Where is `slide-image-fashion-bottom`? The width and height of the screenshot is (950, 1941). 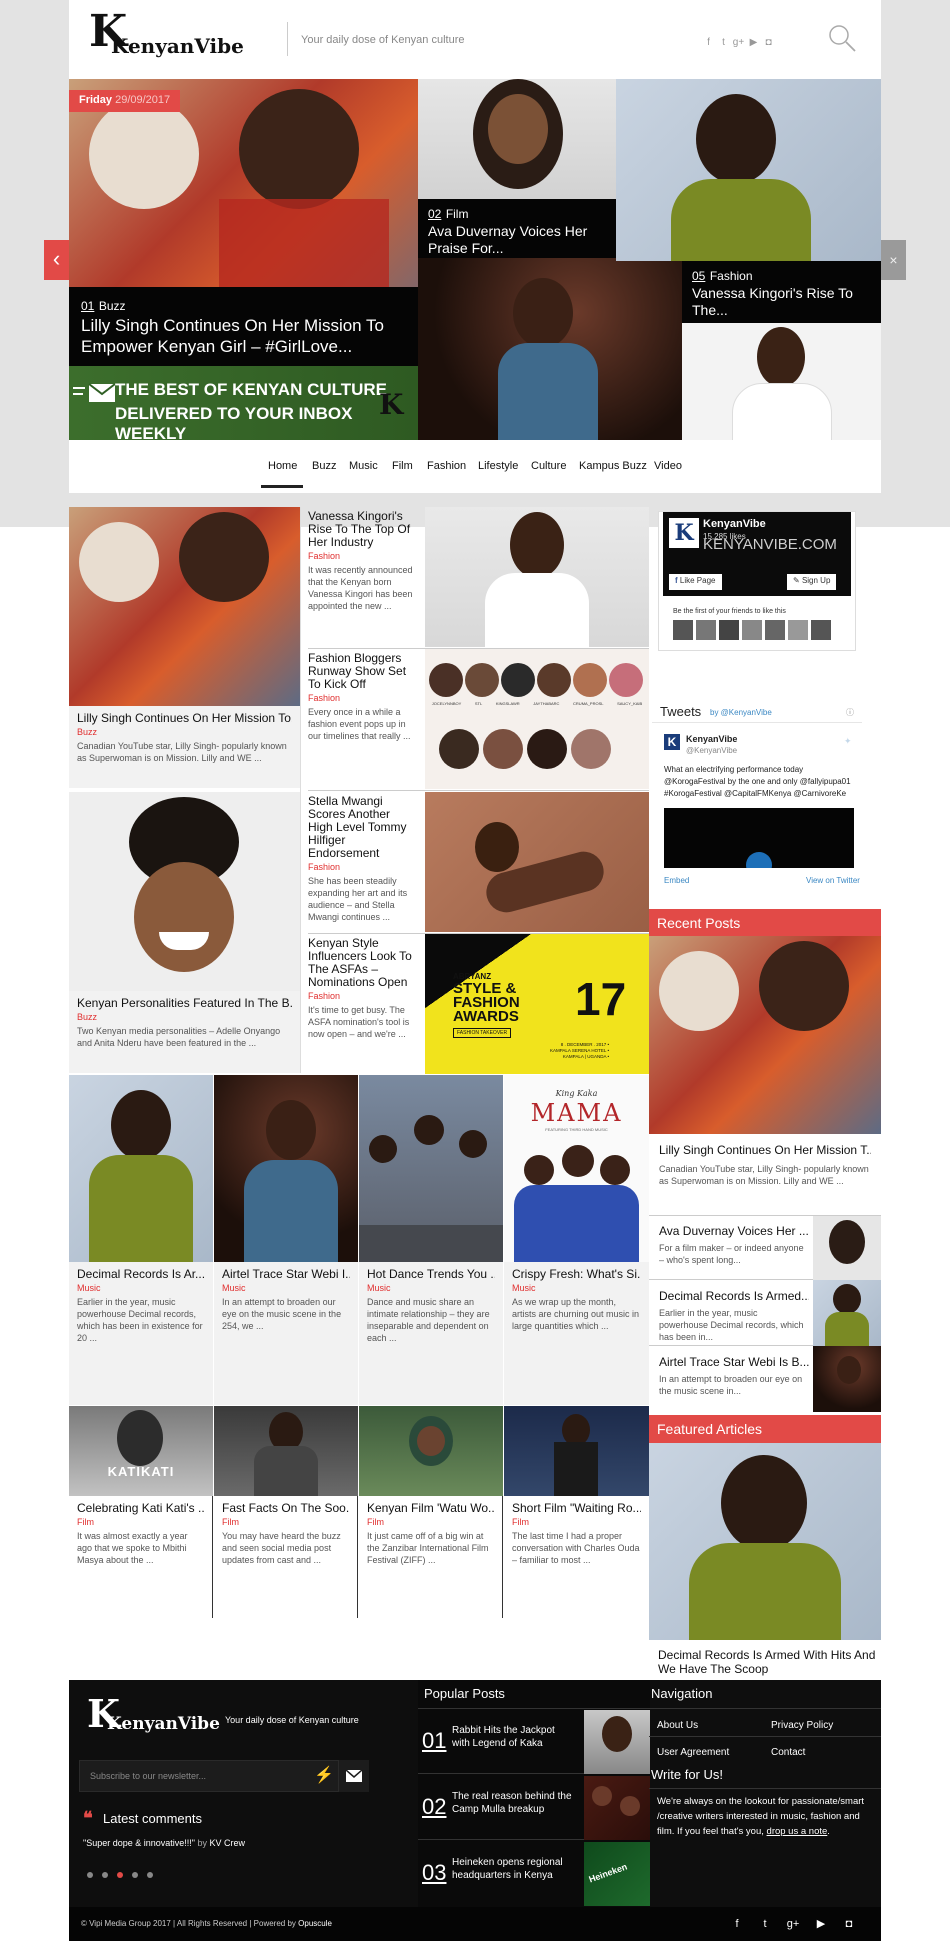
slide-image-fashion-bottom is located at coordinates (781, 381).